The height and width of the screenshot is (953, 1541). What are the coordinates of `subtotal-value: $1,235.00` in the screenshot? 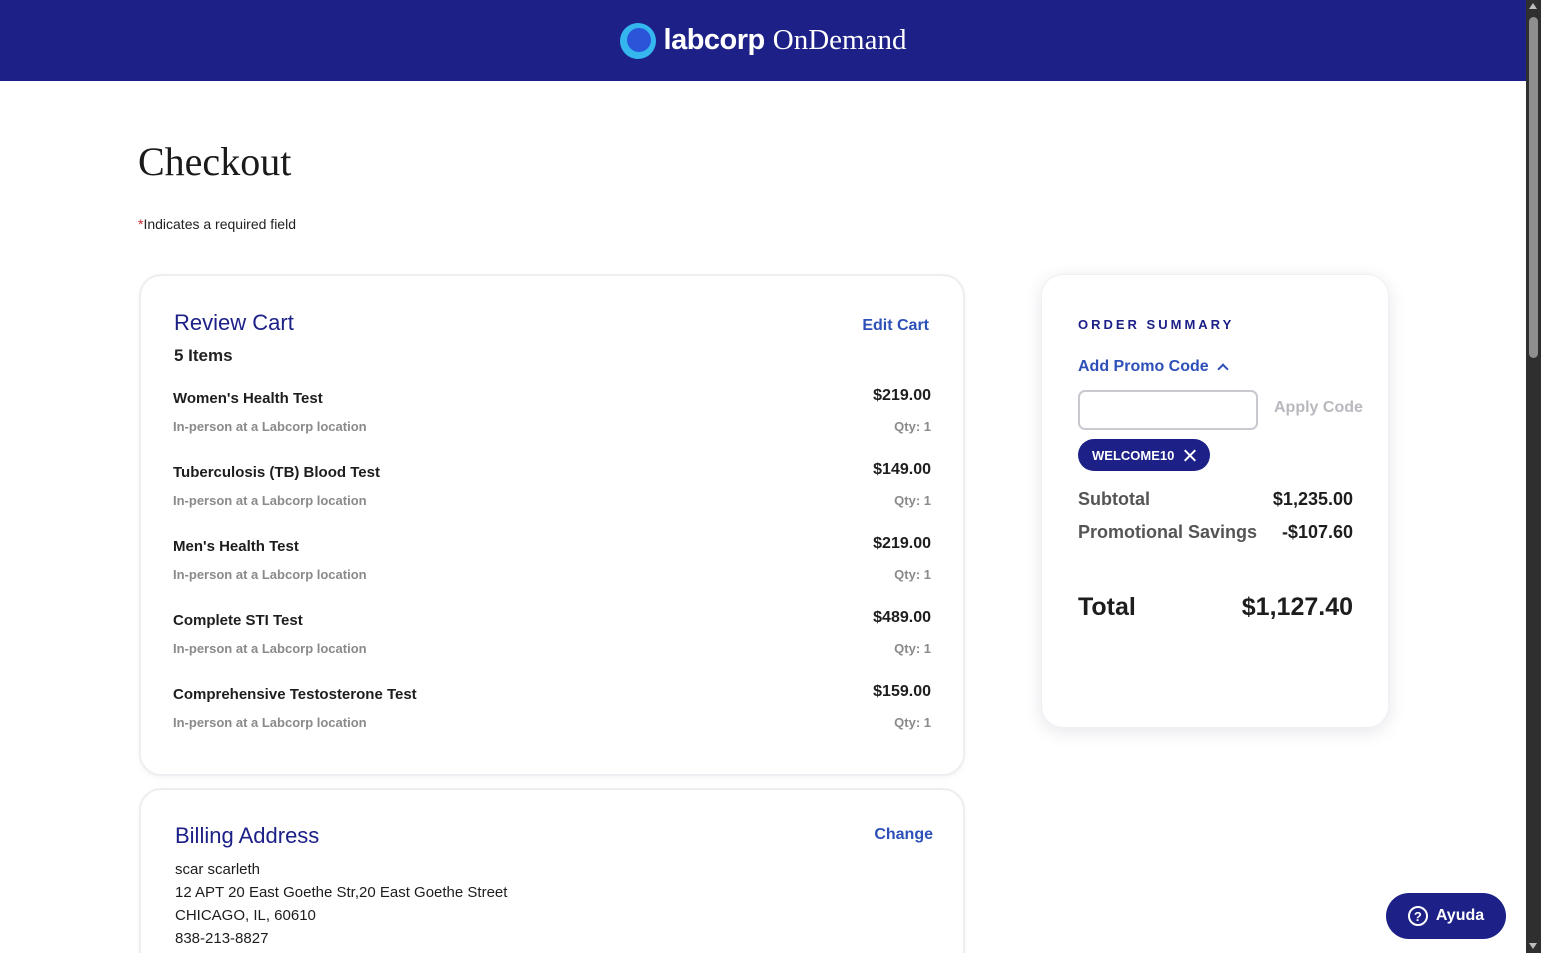 It's located at (1312, 499).